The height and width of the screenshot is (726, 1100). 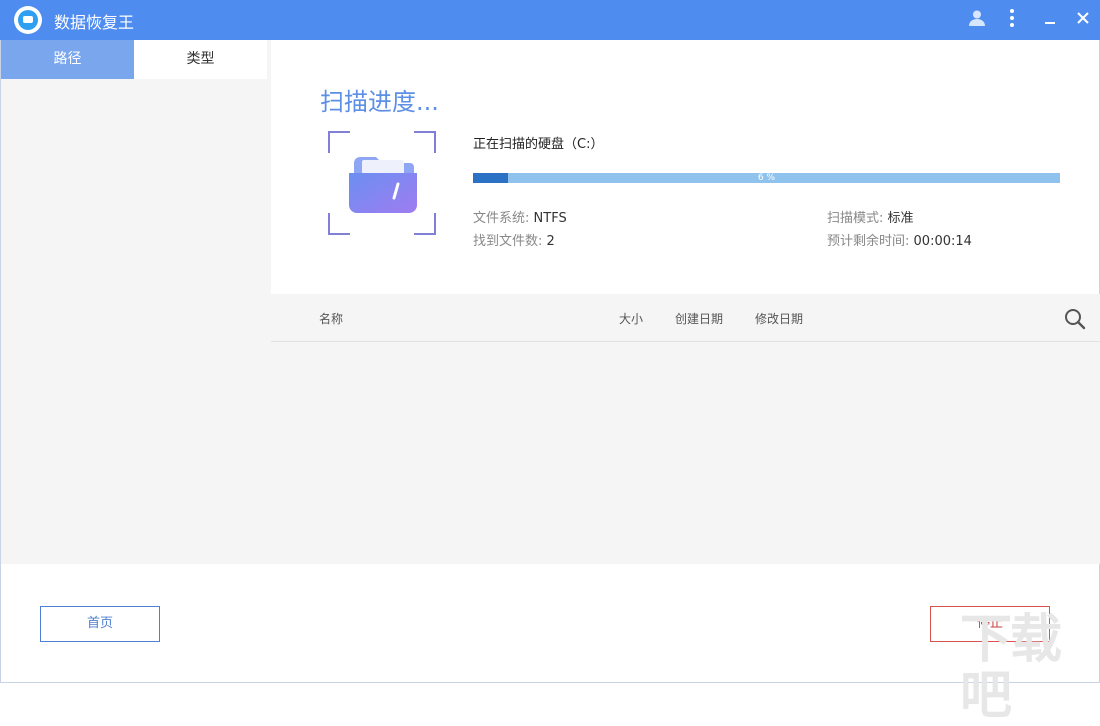 I want to click on user-icon, so click(x=977, y=20).